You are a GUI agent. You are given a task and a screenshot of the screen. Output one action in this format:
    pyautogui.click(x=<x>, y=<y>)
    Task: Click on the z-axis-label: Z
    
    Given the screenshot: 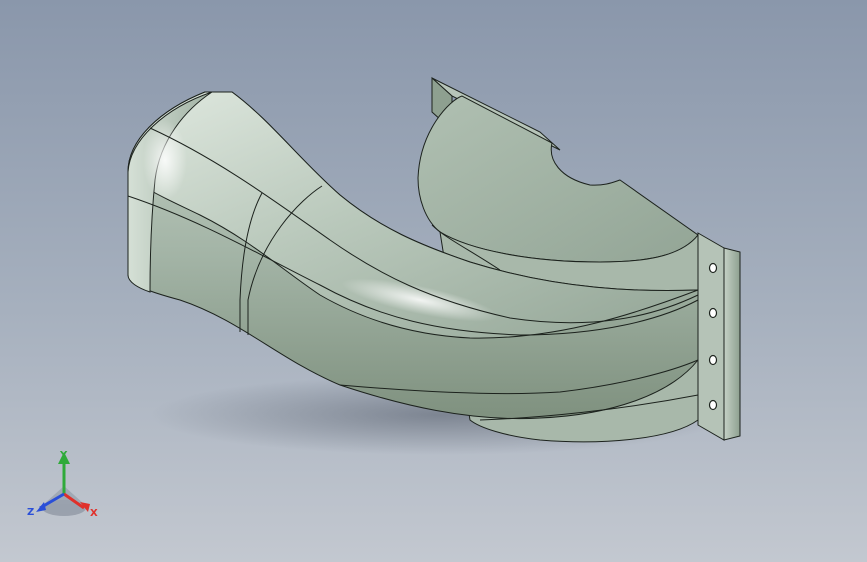 What is the action you would take?
    pyautogui.click(x=30, y=512)
    